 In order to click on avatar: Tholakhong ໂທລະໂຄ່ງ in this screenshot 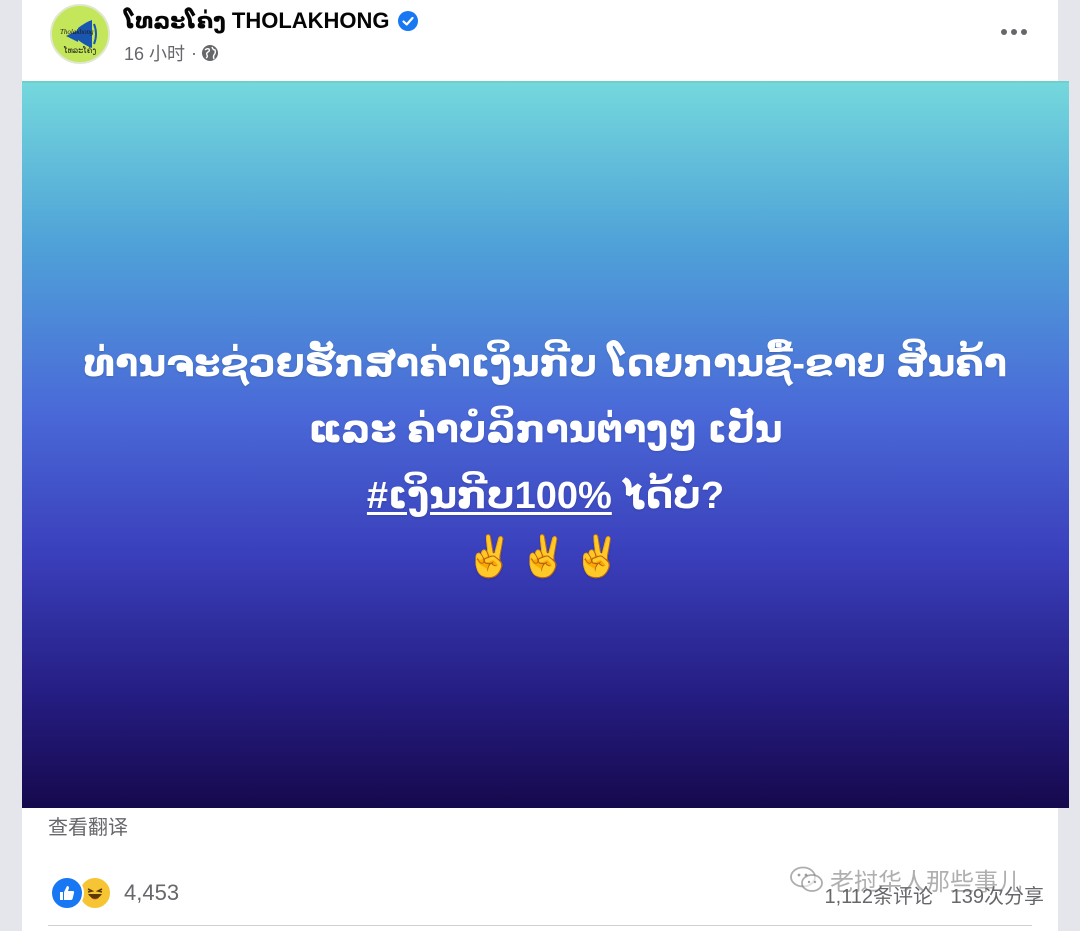, I will do `click(80, 34)`.